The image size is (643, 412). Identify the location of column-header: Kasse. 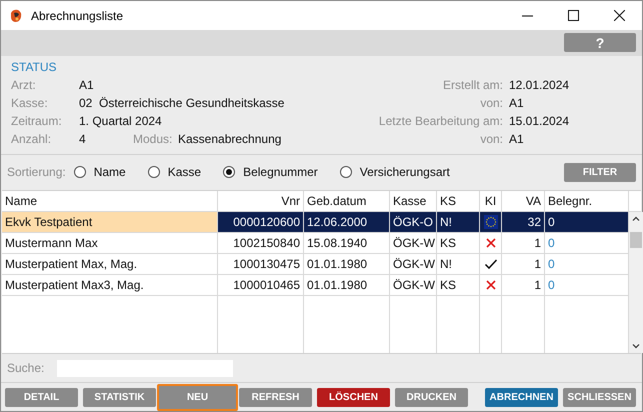
(409, 201).